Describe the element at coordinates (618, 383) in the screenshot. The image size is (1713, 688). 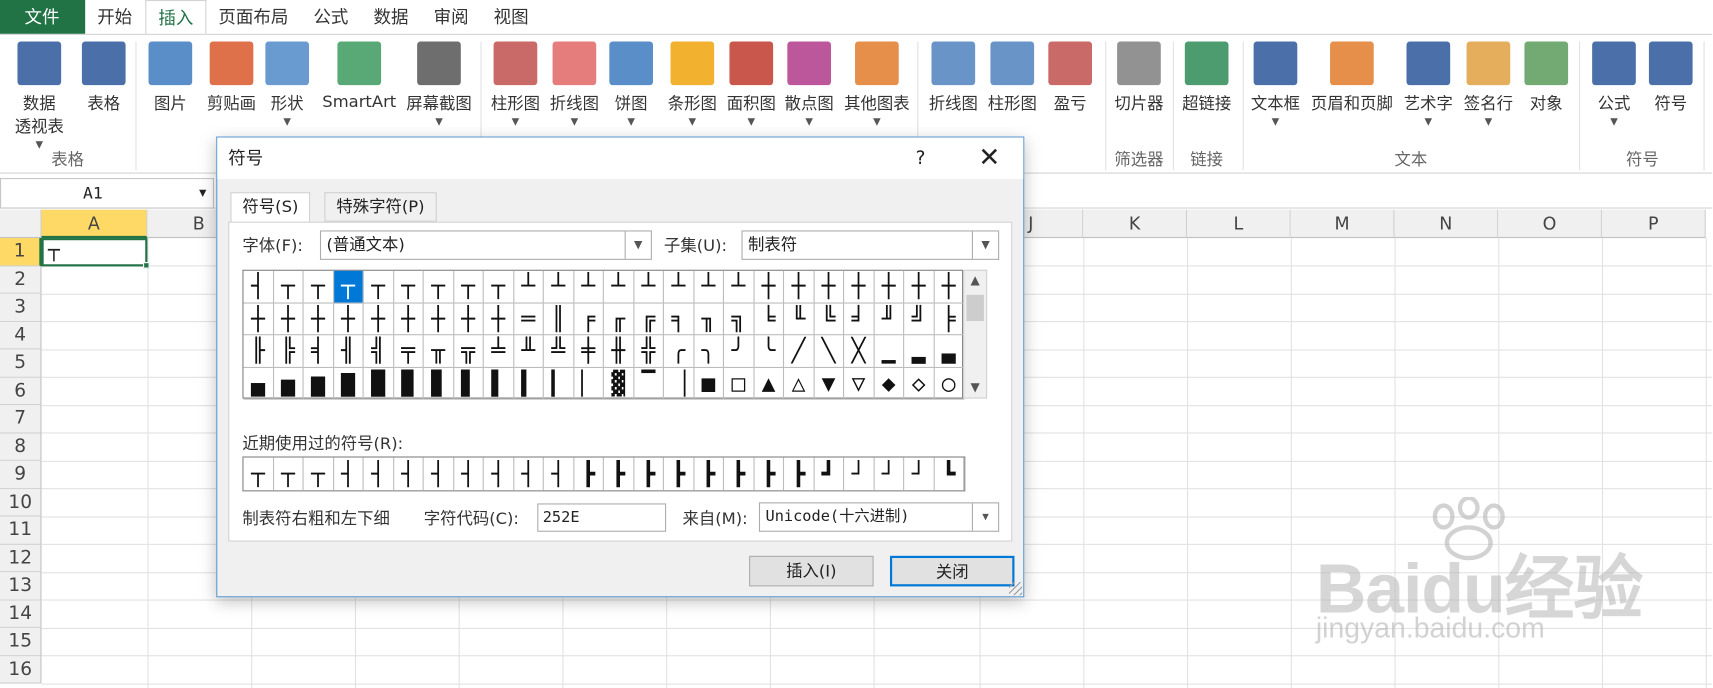
I see `symbol-cell: ▓` at that location.